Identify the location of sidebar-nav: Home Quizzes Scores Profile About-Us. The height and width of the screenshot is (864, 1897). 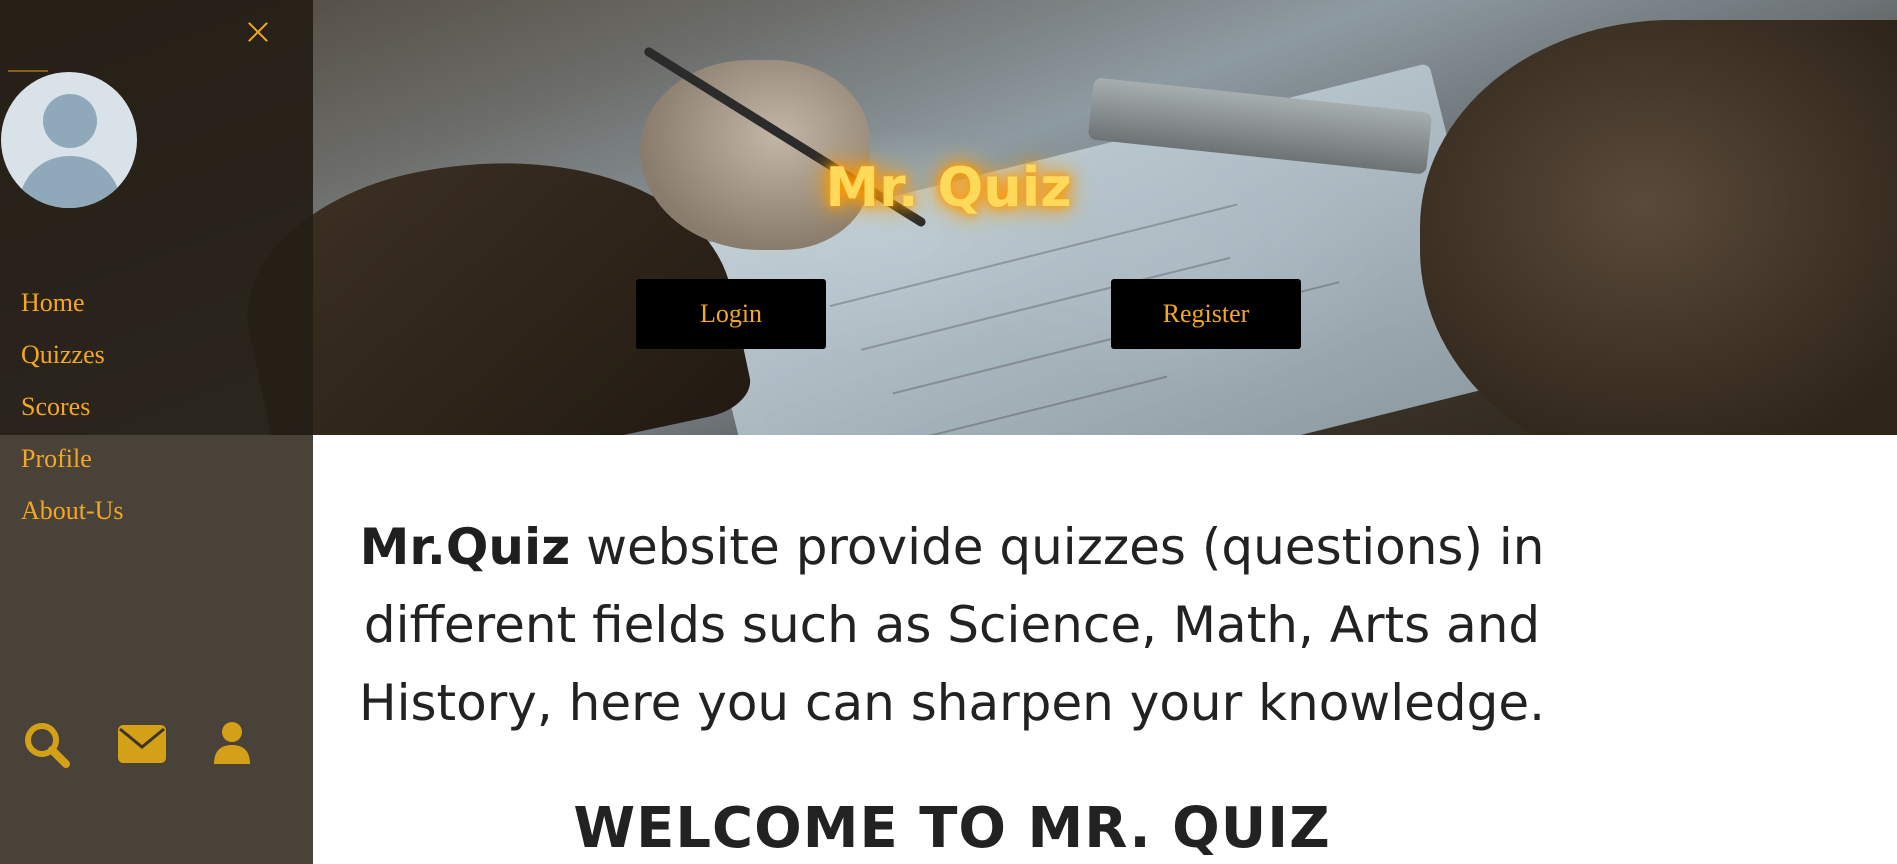
(72, 415).